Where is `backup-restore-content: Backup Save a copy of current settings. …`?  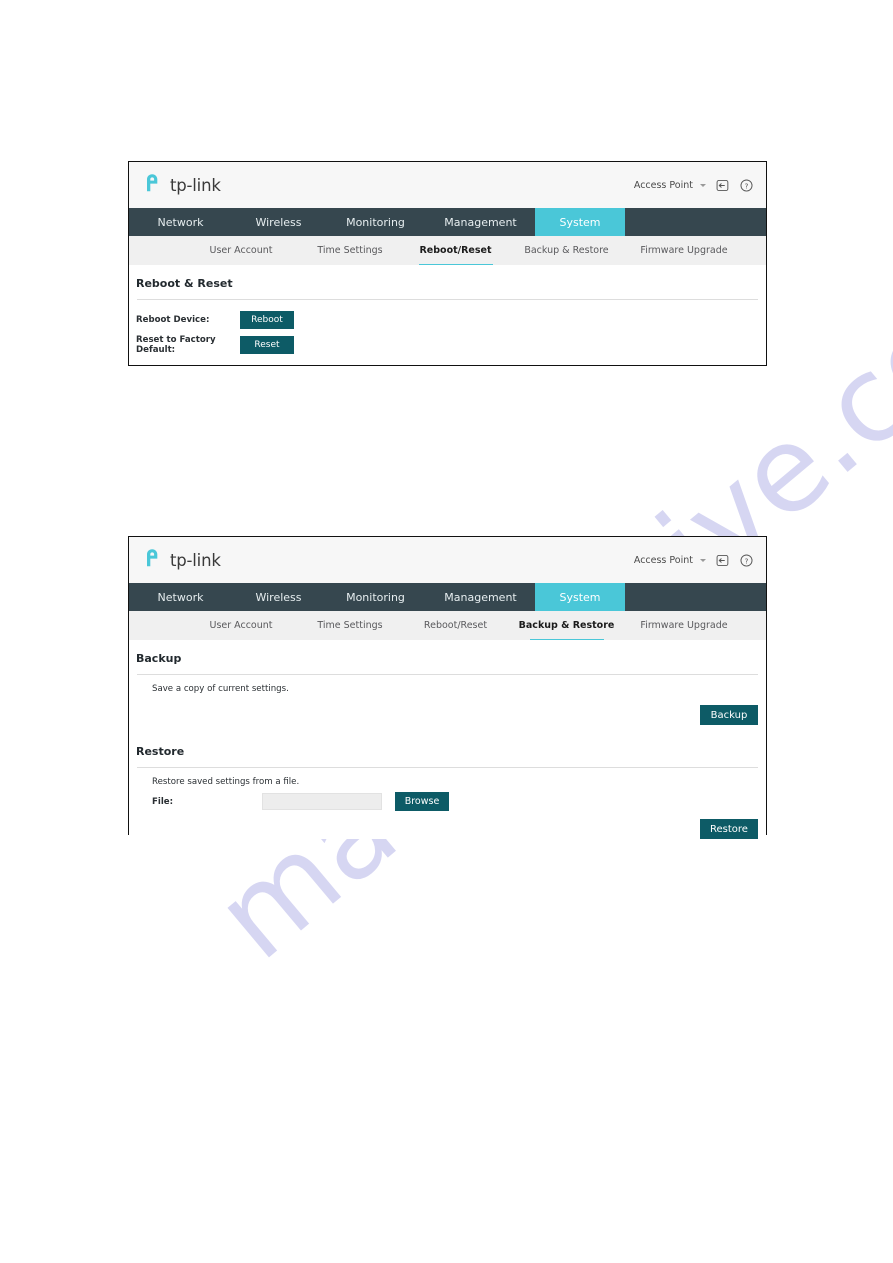 backup-restore-content: Backup Save a copy of current settings. … is located at coordinates (447, 739).